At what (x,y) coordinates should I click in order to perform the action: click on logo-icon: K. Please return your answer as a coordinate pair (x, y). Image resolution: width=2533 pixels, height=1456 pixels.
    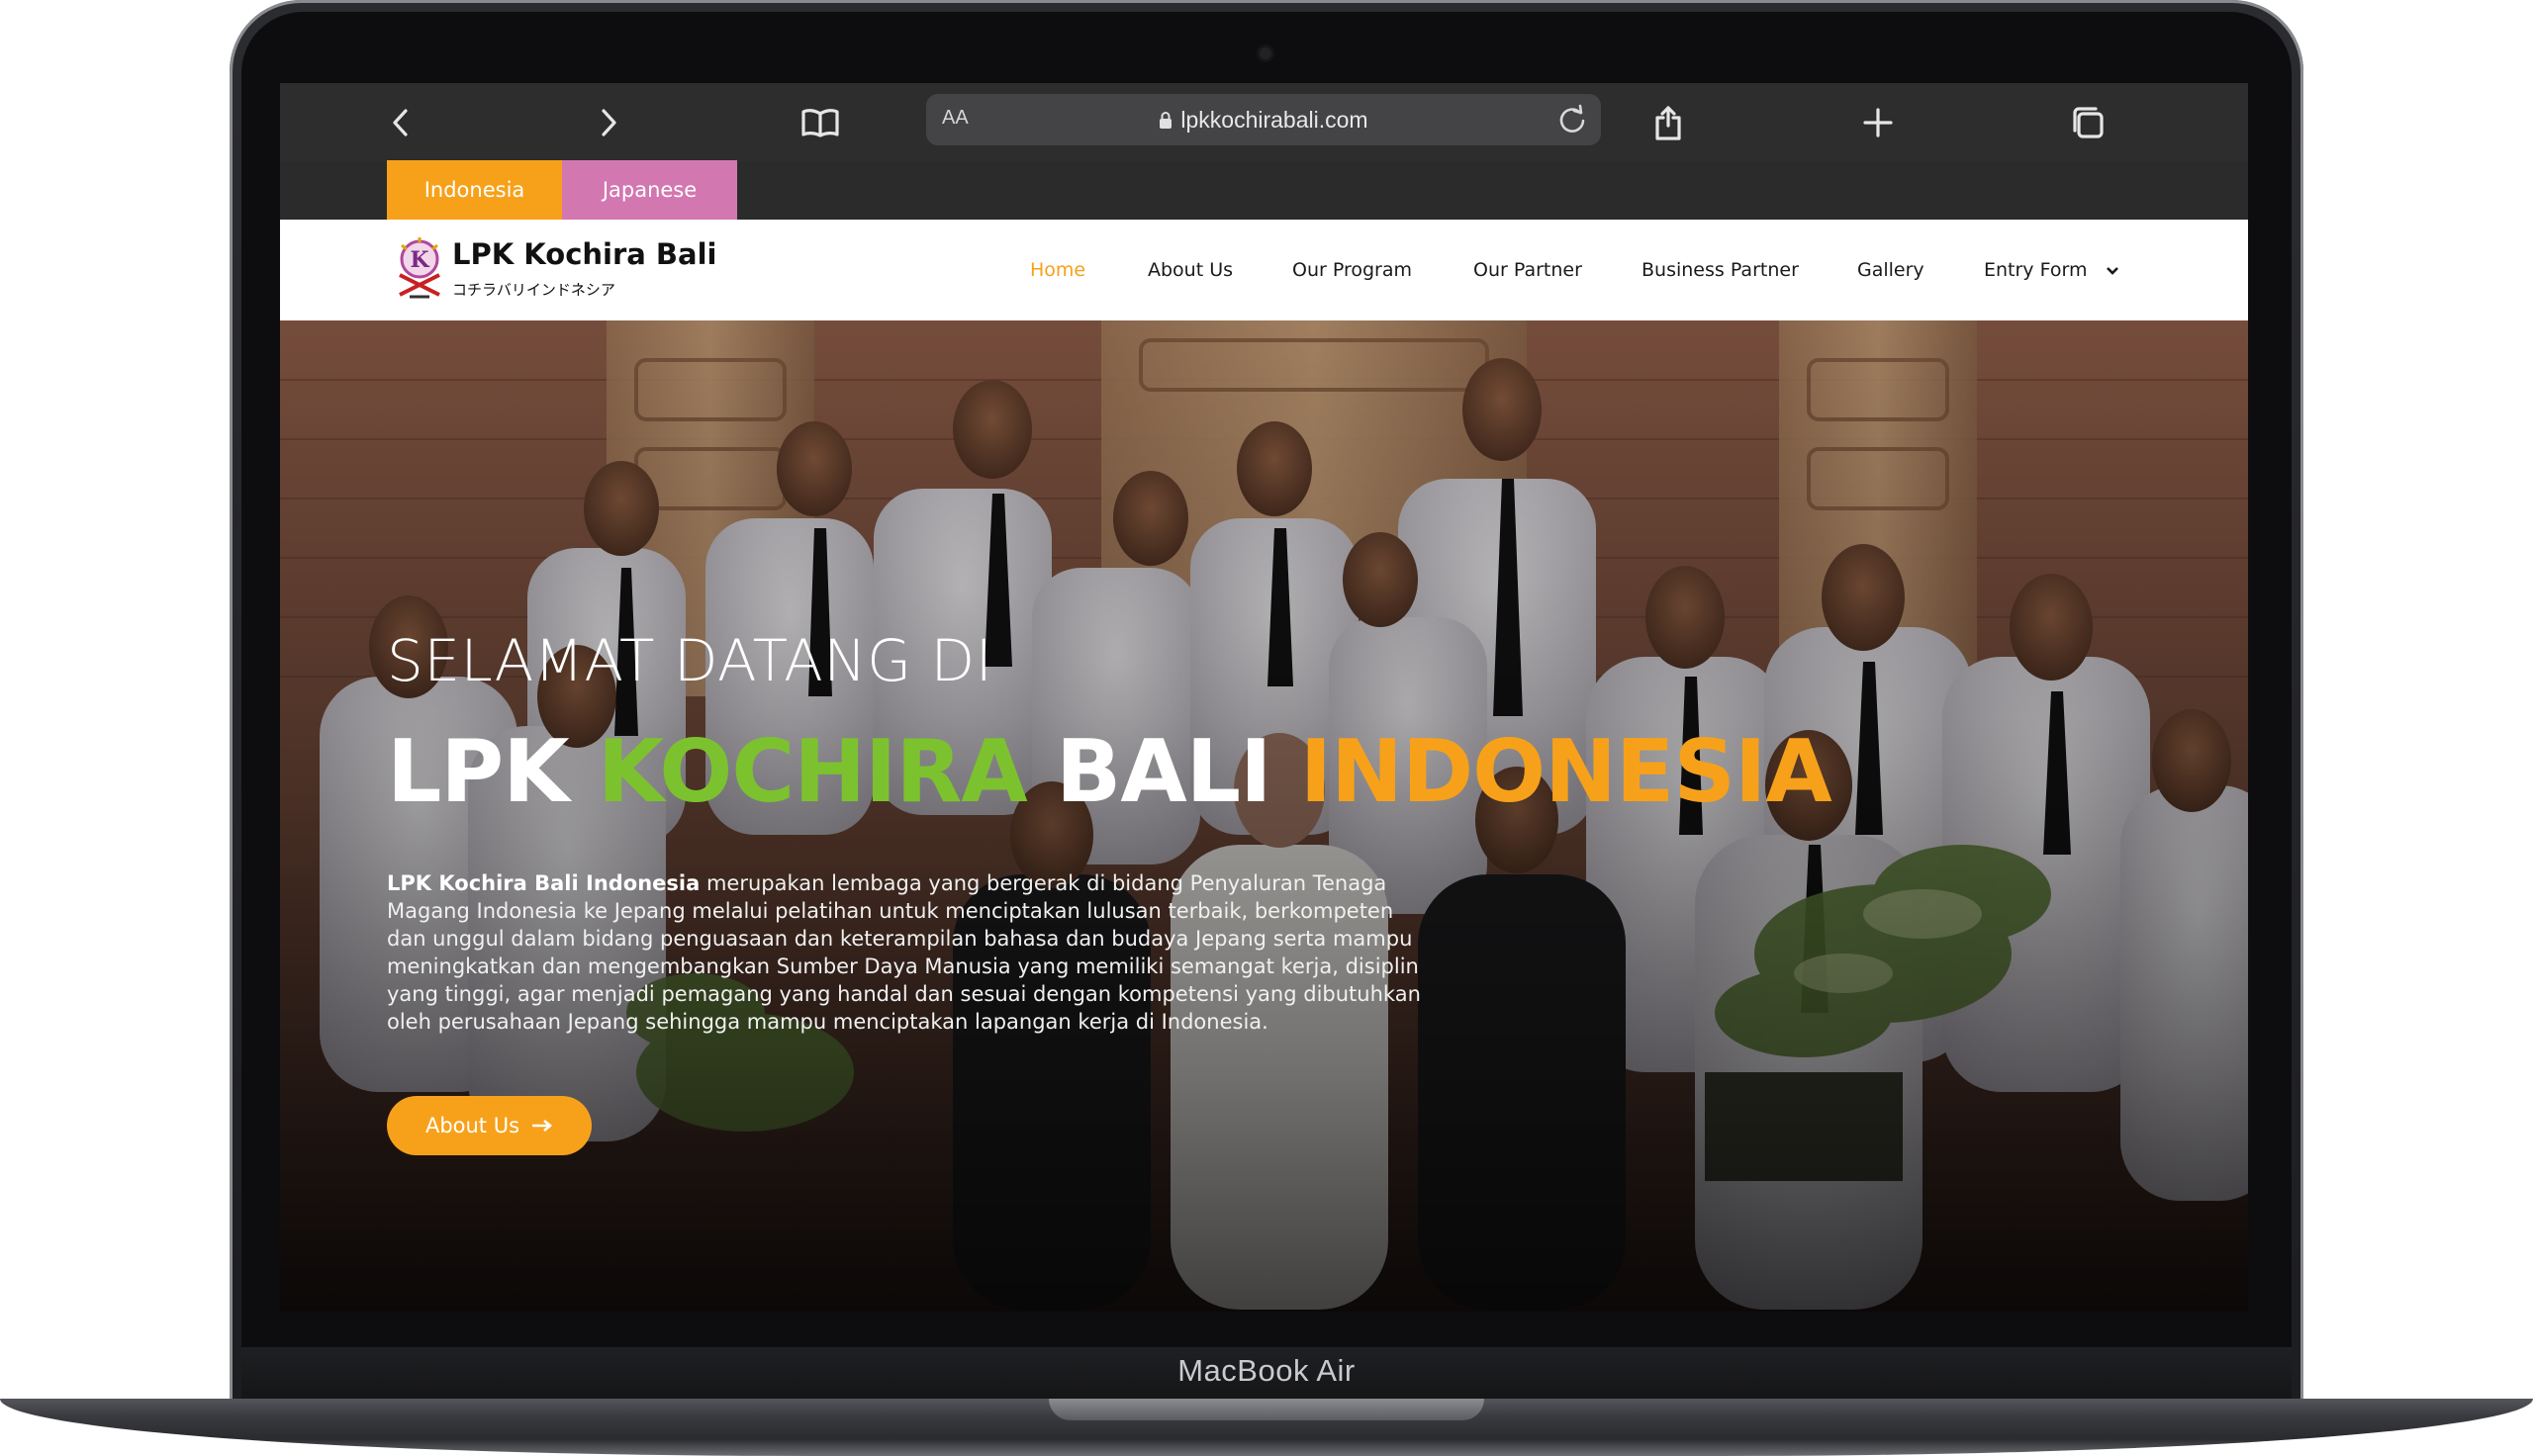
    Looking at the image, I should click on (419, 268).